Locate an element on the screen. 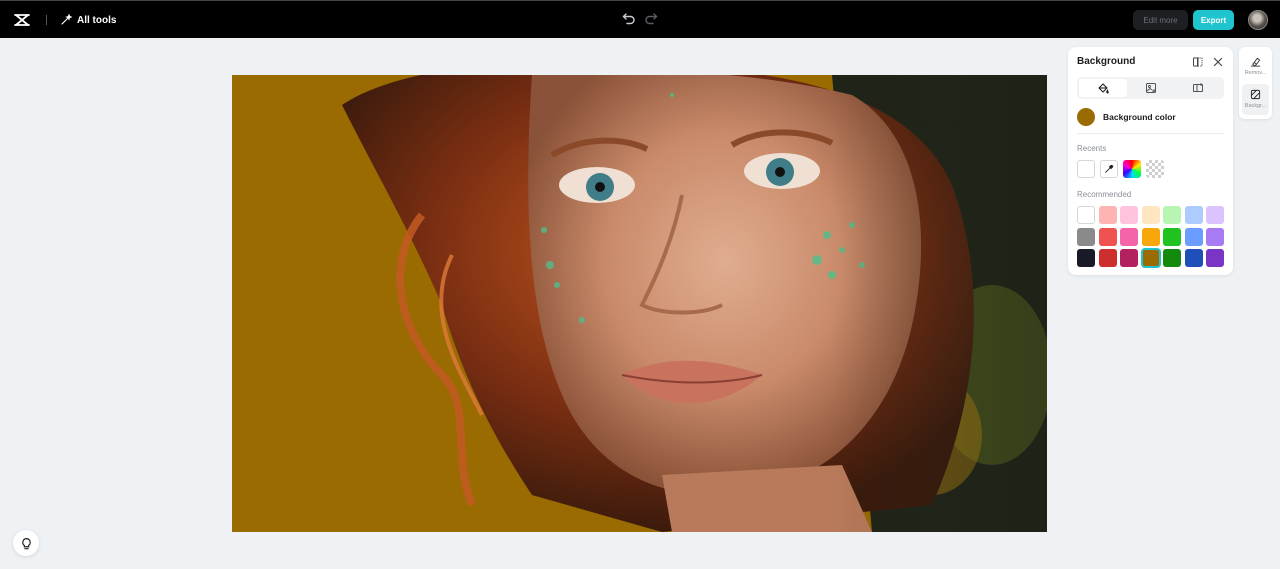 The width and height of the screenshot is (1280, 569). export-button: Export is located at coordinates (1213, 20).